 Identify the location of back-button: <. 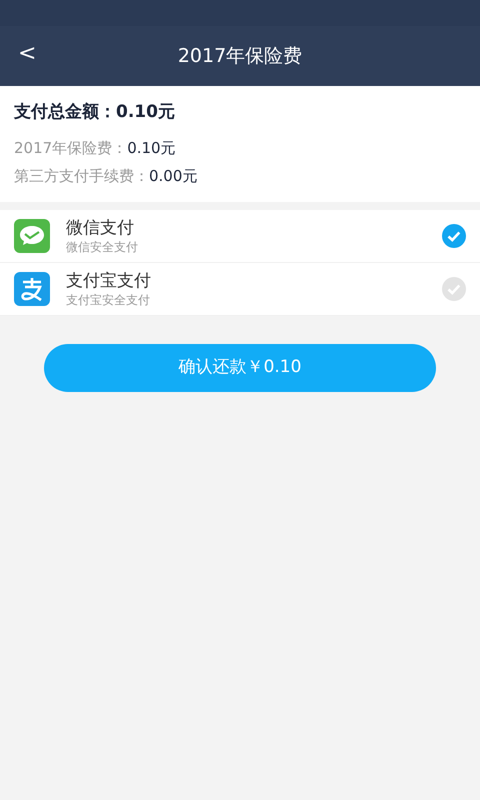
(27, 54).